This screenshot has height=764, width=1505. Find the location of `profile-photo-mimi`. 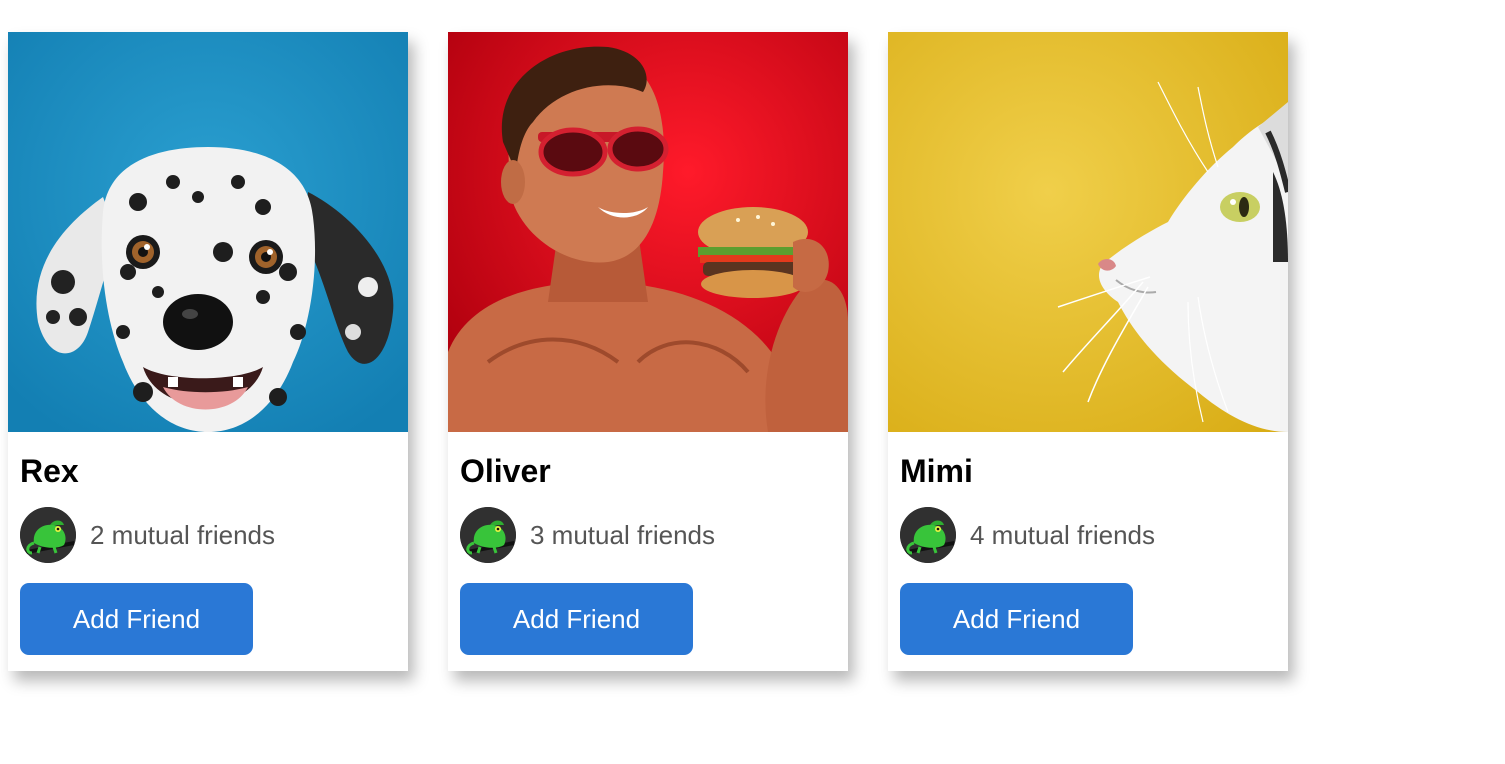

profile-photo-mimi is located at coordinates (1088, 232).